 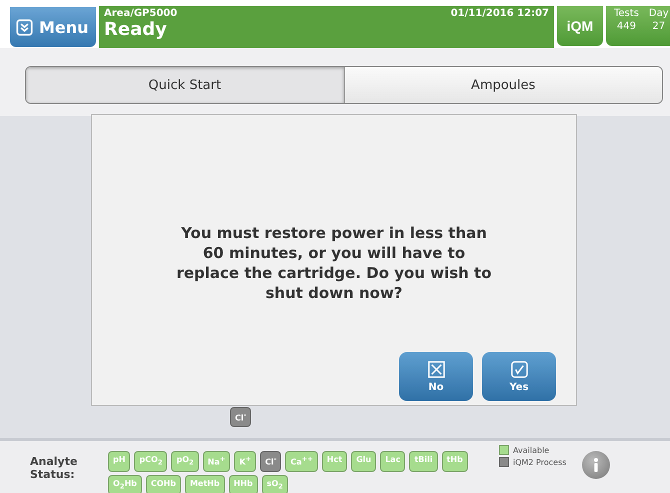 I want to click on analyte-chip: Glu, so click(x=363, y=461).